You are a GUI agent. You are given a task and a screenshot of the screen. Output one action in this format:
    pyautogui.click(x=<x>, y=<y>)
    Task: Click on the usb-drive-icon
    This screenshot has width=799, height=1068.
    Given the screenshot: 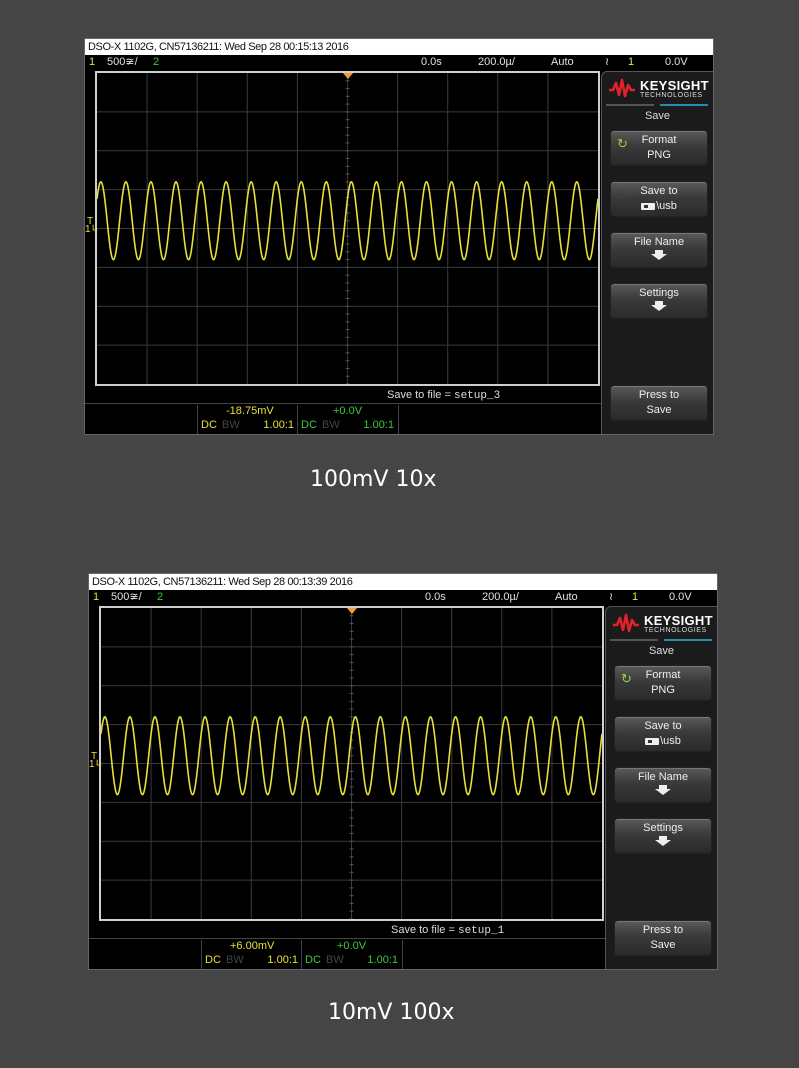 What is the action you would take?
    pyautogui.click(x=648, y=206)
    